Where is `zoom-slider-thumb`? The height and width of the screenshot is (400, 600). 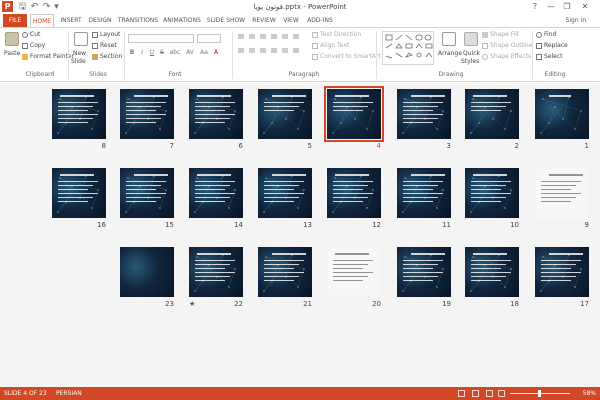 zoom-slider-thumb is located at coordinates (539, 393).